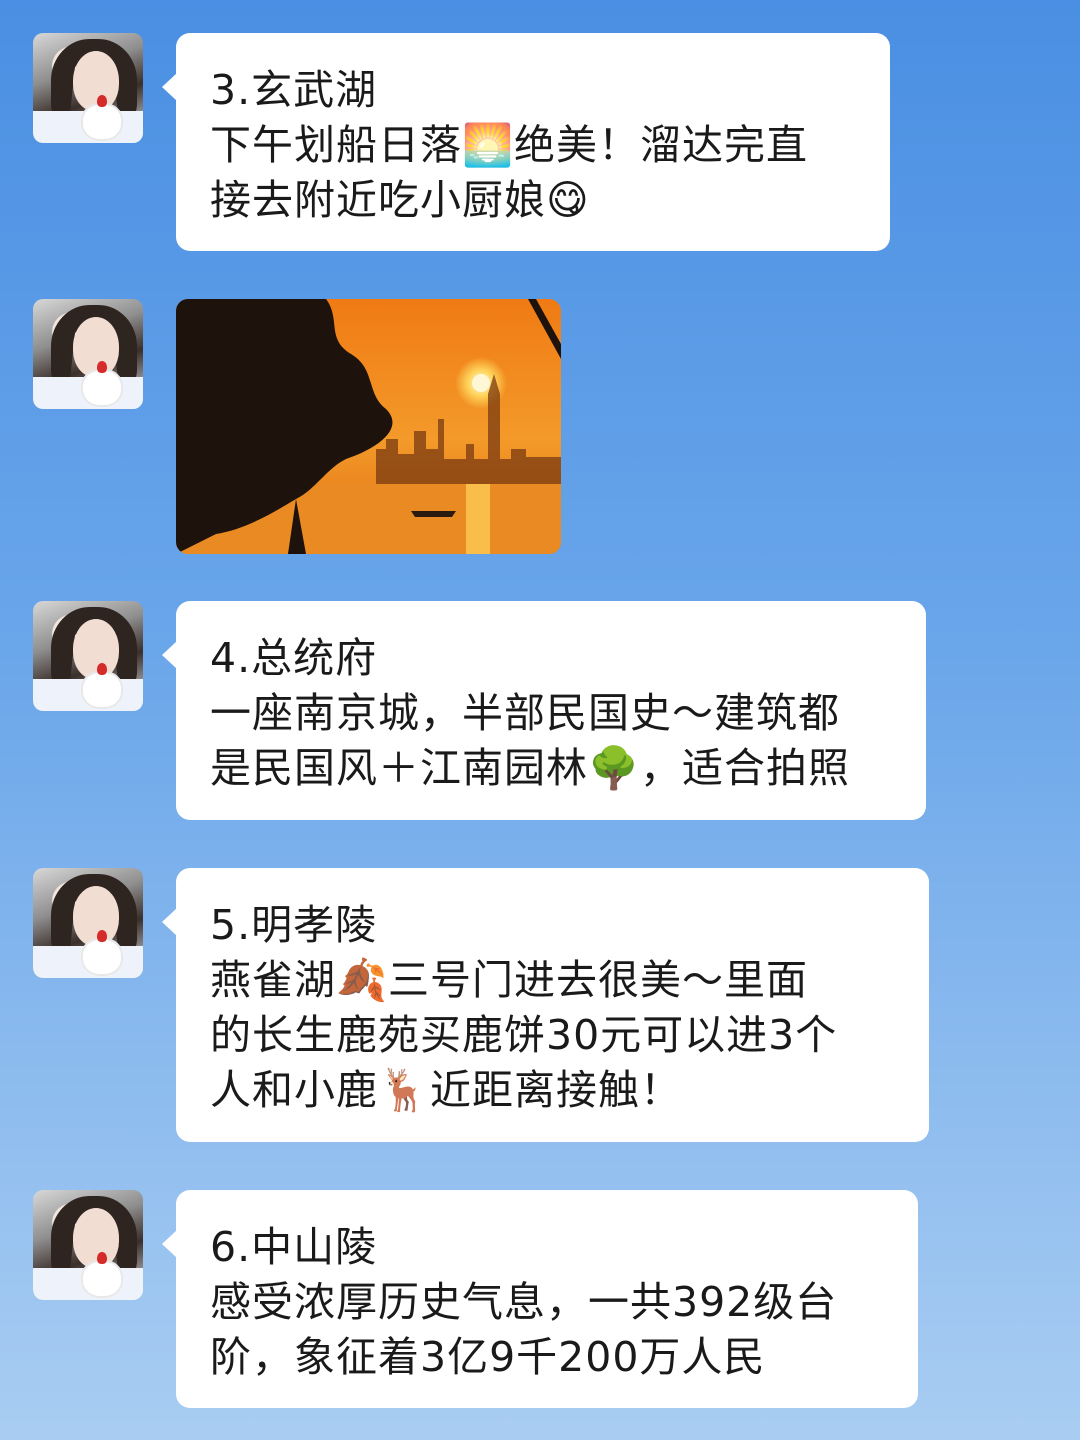 This screenshot has height=1440, width=1080. I want to click on message-title: 4.总统府, so click(294, 658).